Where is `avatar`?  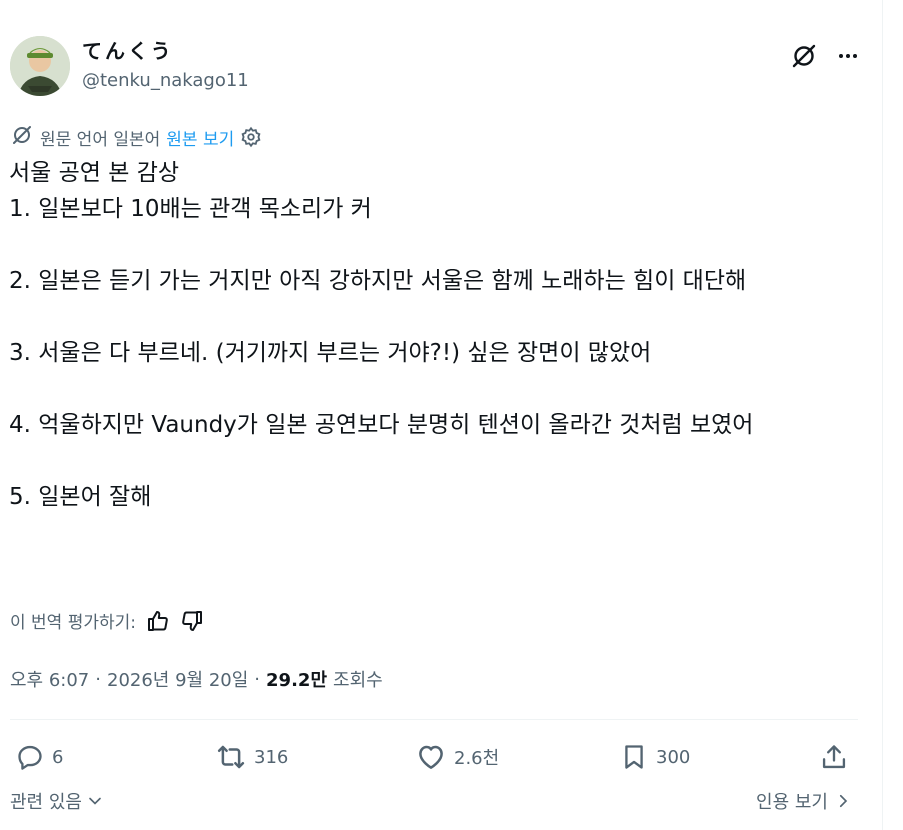
avatar is located at coordinates (40, 66).